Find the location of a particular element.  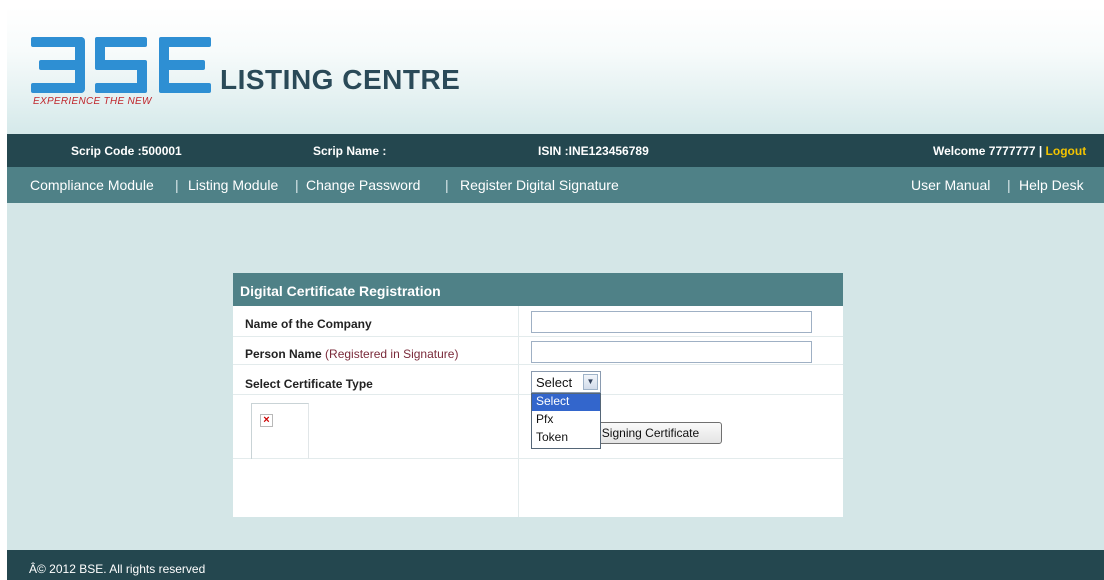

scrip-name: Scrip Name : is located at coordinates (350, 151).